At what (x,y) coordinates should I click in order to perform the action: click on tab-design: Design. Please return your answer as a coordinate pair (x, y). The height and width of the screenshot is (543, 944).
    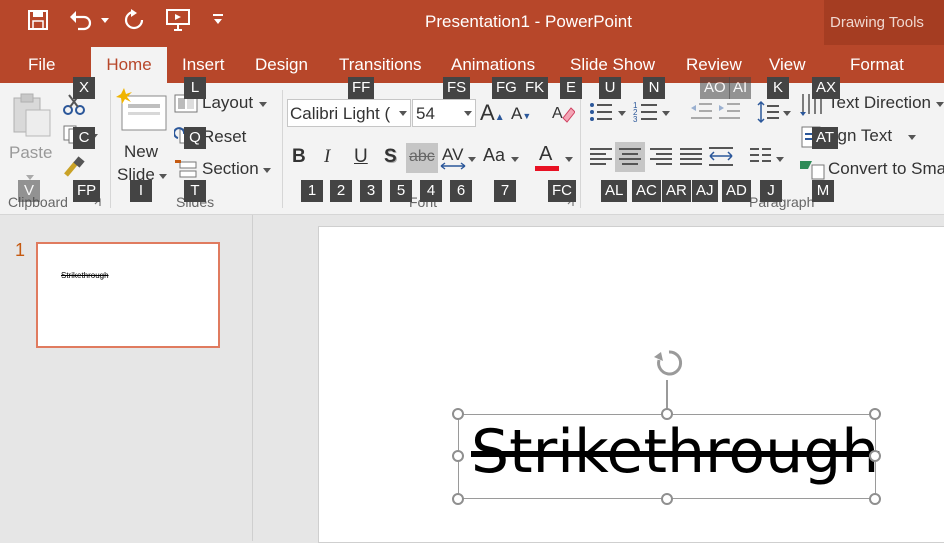
    Looking at the image, I should click on (281, 68).